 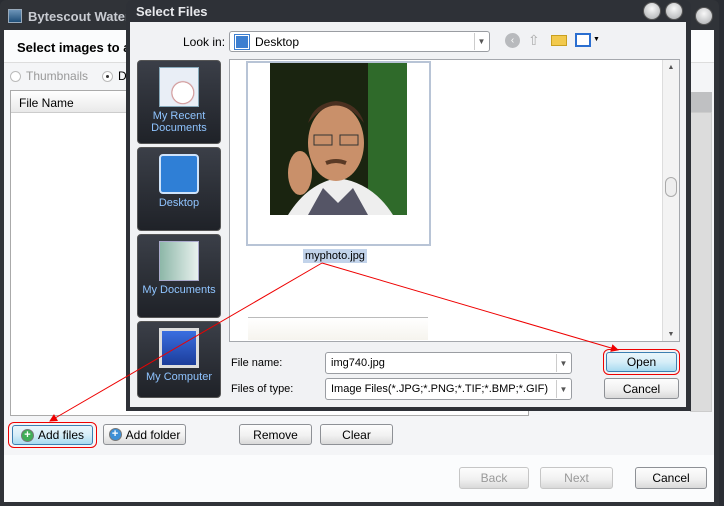 I want to click on arrow-to-add-files, so click(x=186, y=342).